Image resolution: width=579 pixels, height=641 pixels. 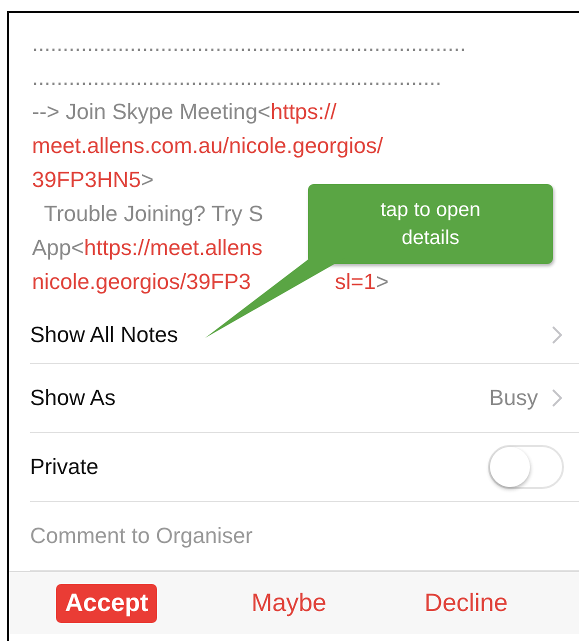 I want to click on comment-field: Comment to Organiser, so click(x=296, y=536).